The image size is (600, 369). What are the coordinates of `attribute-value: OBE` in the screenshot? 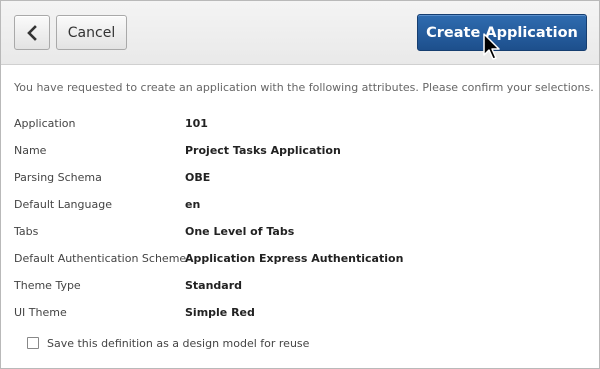 It's located at (198, 177).